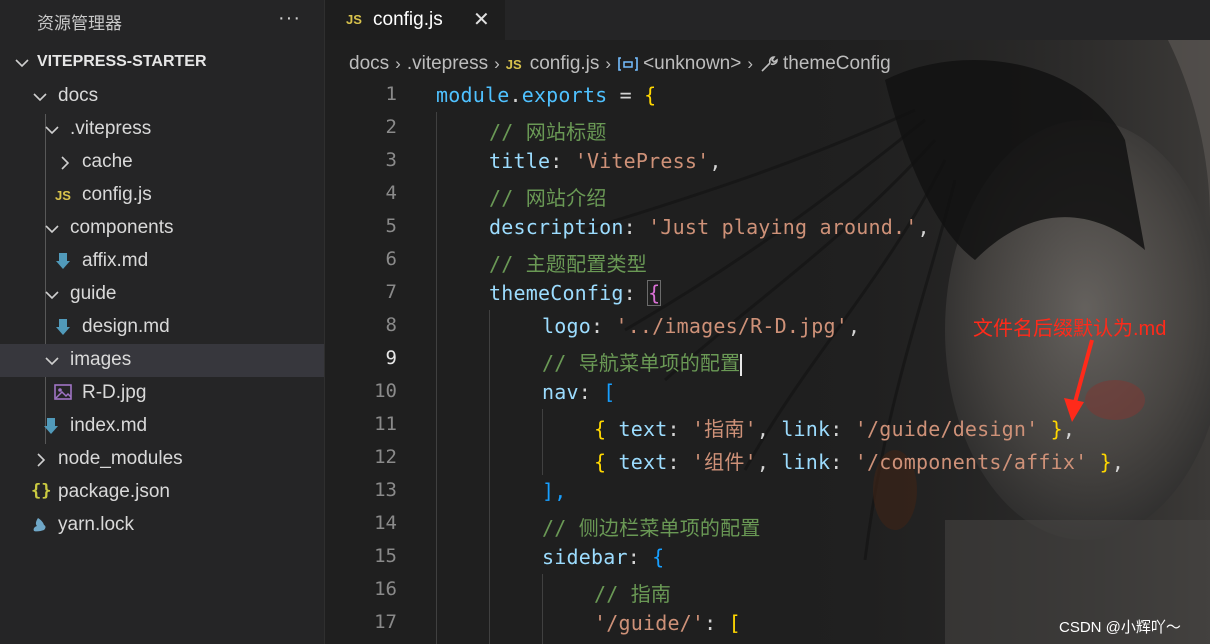 This screenshot has height=644, width=1210. I want to click on code-text: title: 'VitePress',, so click(605, 161).